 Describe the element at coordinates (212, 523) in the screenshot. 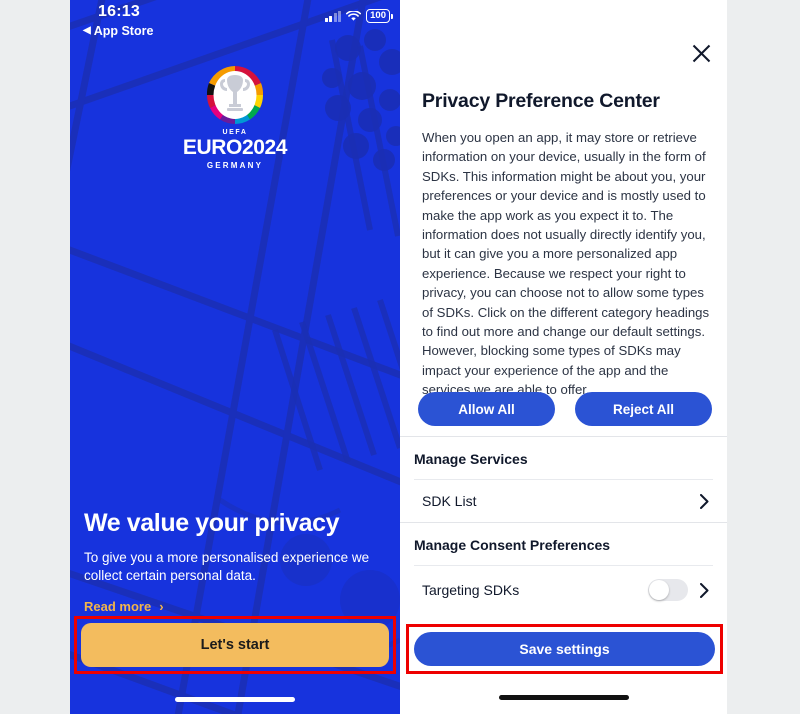

I see `hero-title: We value your privacy` at that location.